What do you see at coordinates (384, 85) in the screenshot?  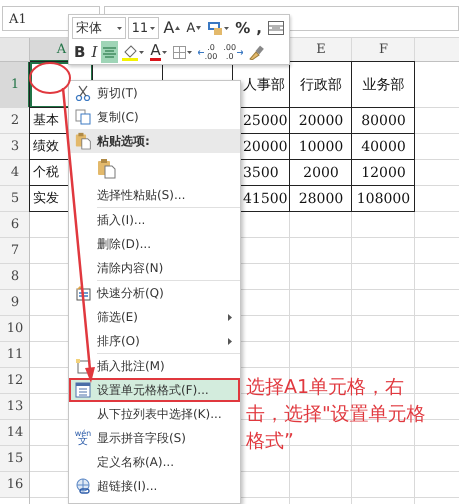 I see `table-cell-text: 业务部` at bounding box center [384, 85].